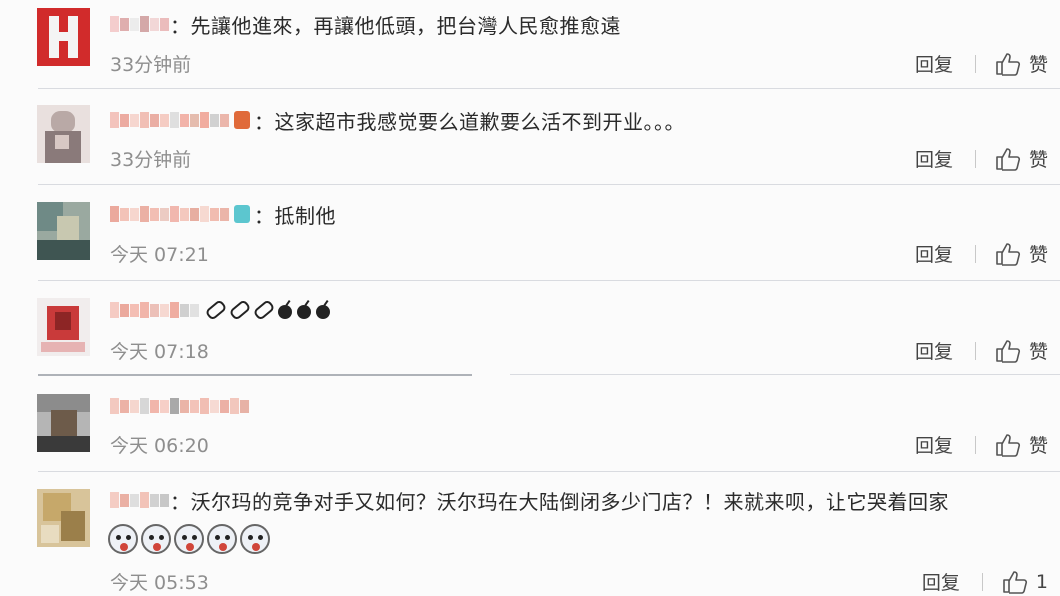 Image resolution: width=1060 pixels, height=596 pixels. Describe the element at coordinates (985, 581) in the screenshot. I see `comment-actions: 回复 1` at that location.